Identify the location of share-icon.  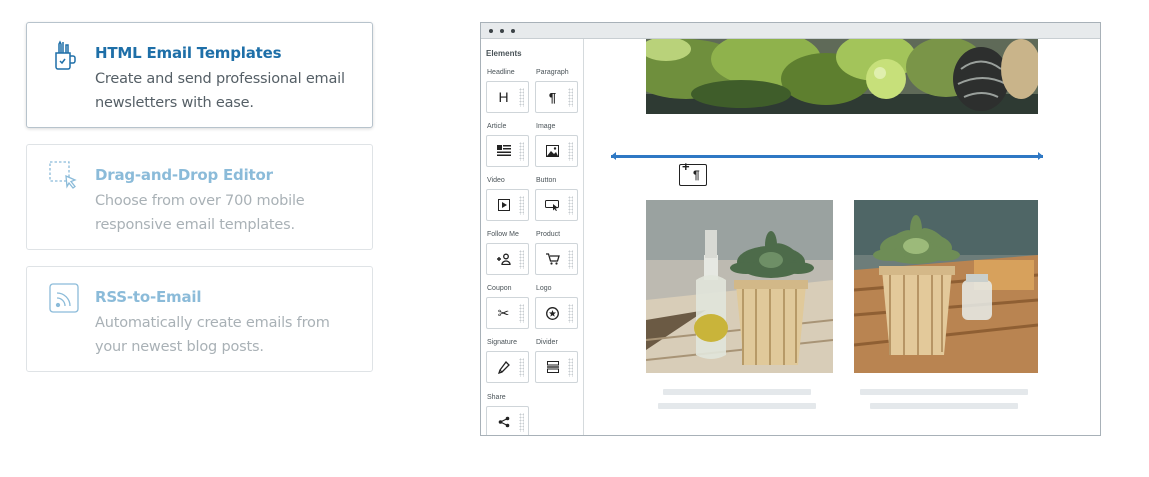
(503, 421).